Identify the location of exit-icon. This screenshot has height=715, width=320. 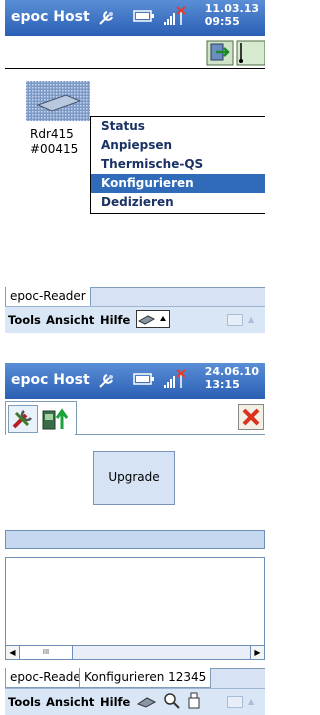
(220, 53).